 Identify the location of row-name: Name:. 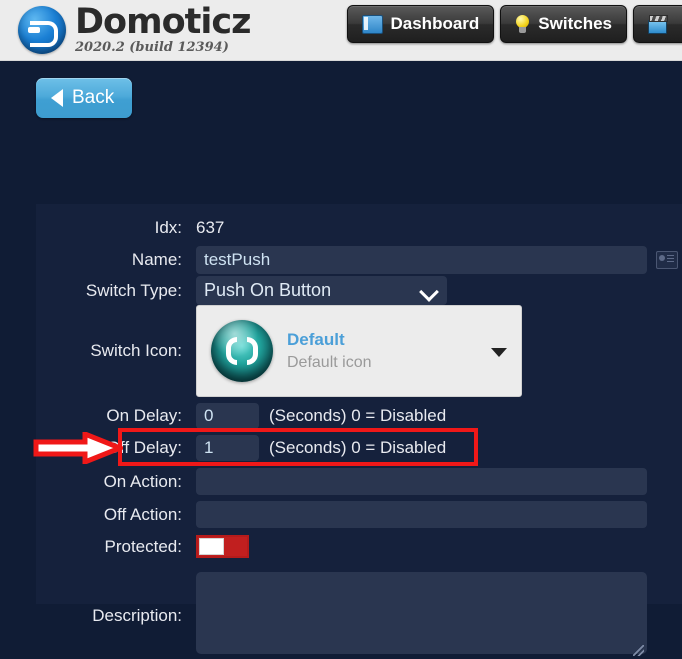
(359, 260).